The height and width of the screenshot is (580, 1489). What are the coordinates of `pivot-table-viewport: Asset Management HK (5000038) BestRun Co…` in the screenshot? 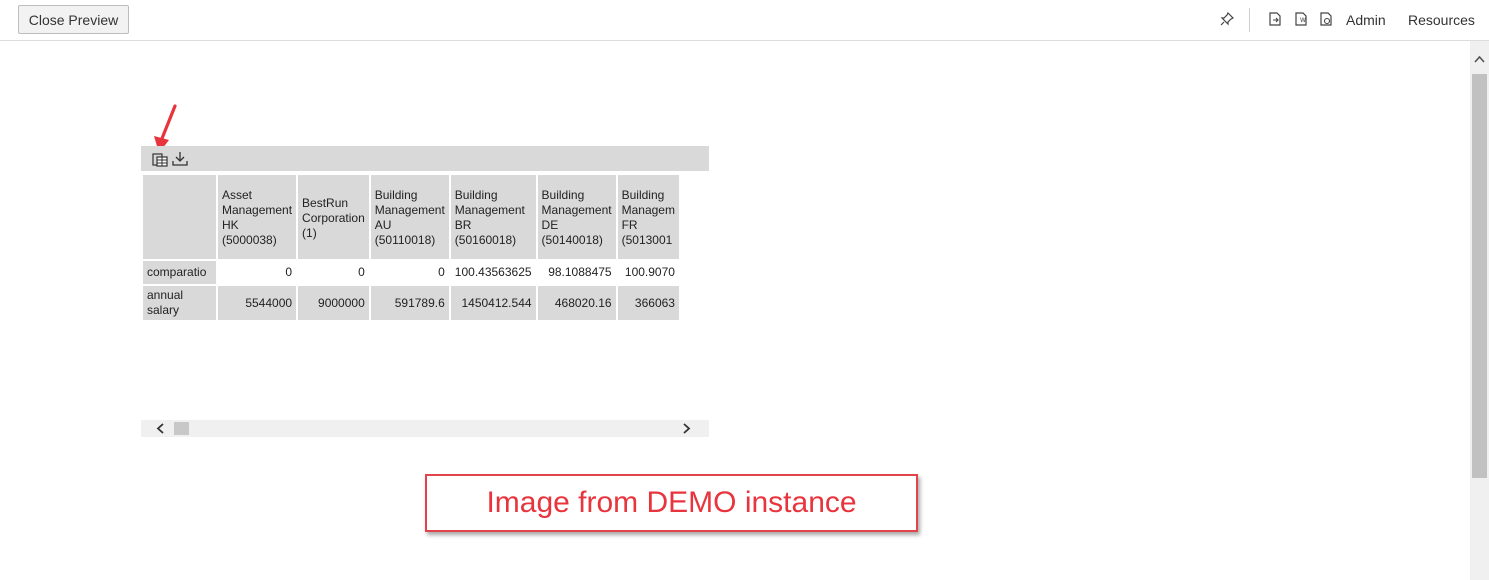 It's located at (425, 248).